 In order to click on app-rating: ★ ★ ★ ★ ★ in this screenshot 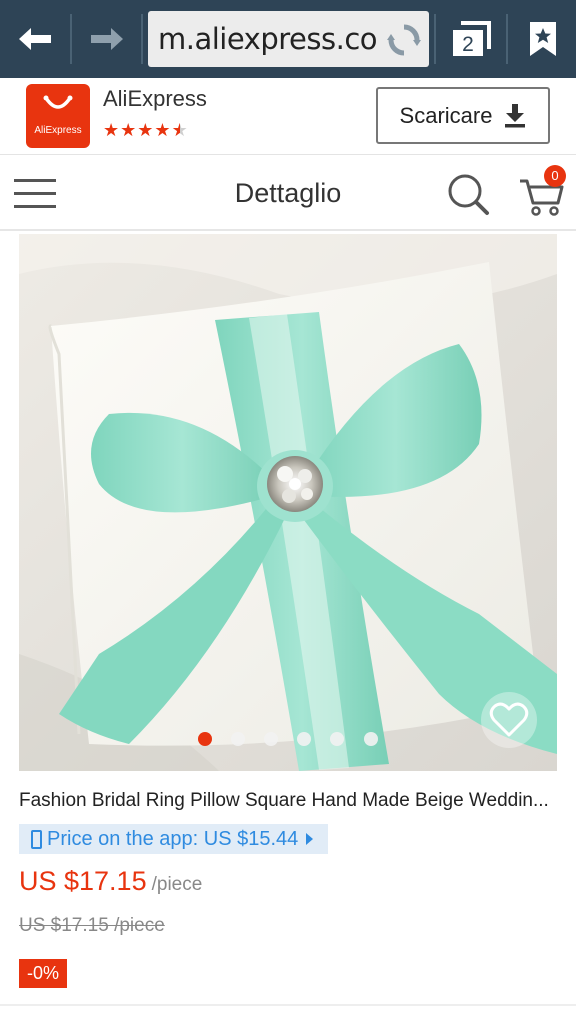, I will do `click(145, 130)`.